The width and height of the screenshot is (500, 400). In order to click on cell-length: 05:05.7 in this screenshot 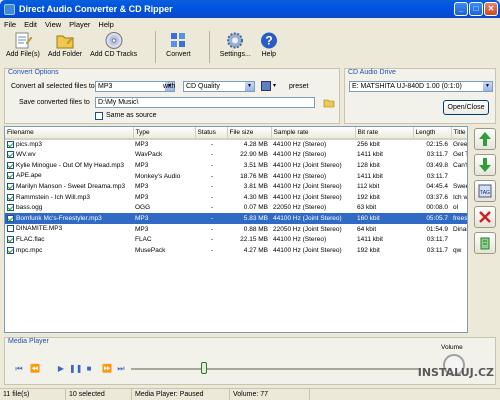, I will do `click(432, 218)`.